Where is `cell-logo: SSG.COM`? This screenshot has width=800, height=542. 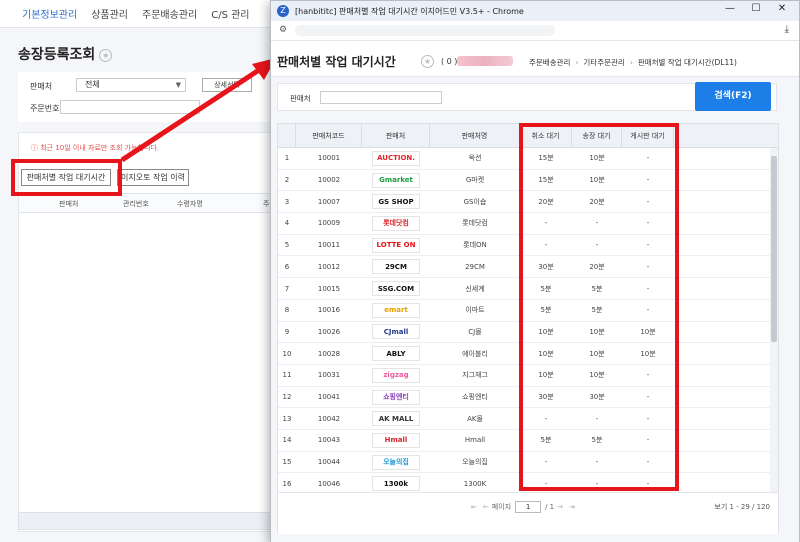
cell-logo: SSG.COM is located at coordinates (396, 288).